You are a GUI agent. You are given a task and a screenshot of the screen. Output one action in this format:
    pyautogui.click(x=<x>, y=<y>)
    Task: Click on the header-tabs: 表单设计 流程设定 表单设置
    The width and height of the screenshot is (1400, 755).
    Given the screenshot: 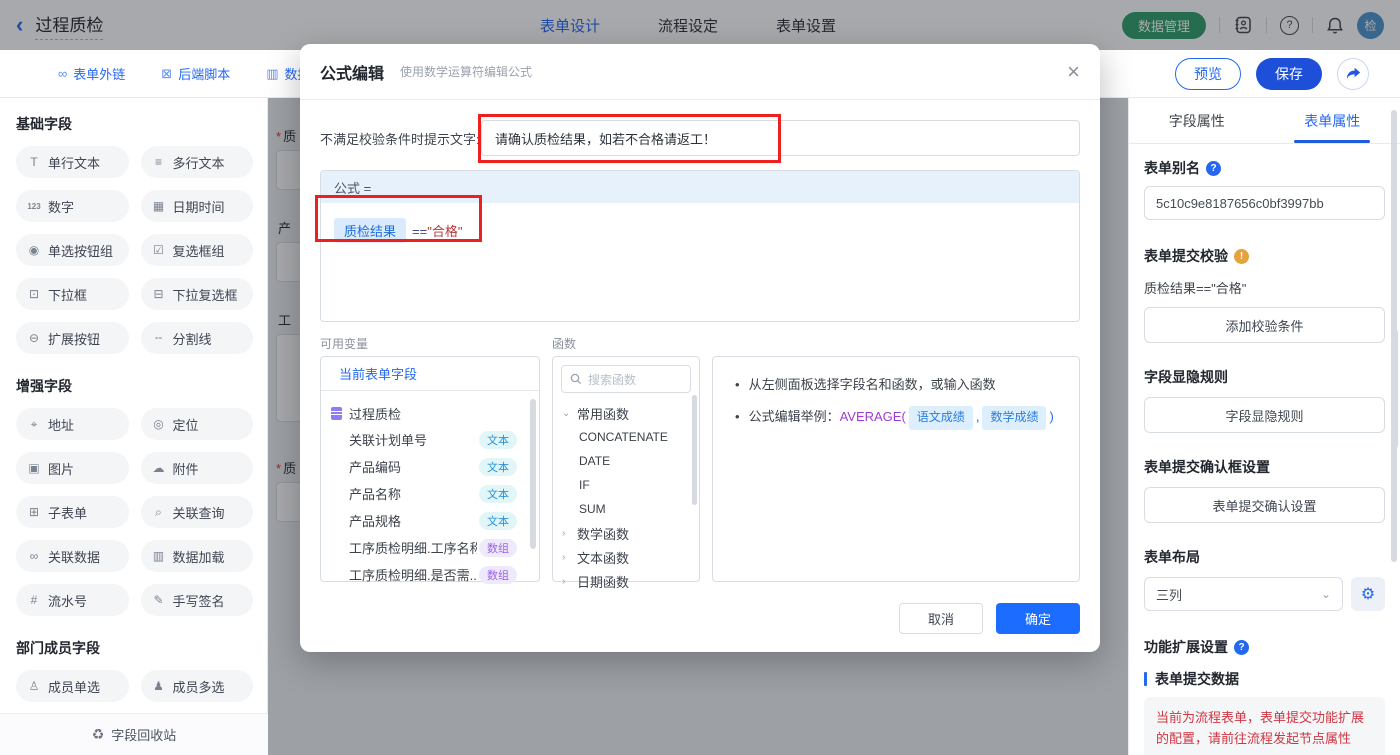 What is the action you would take?
    pyautogui.click(x=688, y=25)
    